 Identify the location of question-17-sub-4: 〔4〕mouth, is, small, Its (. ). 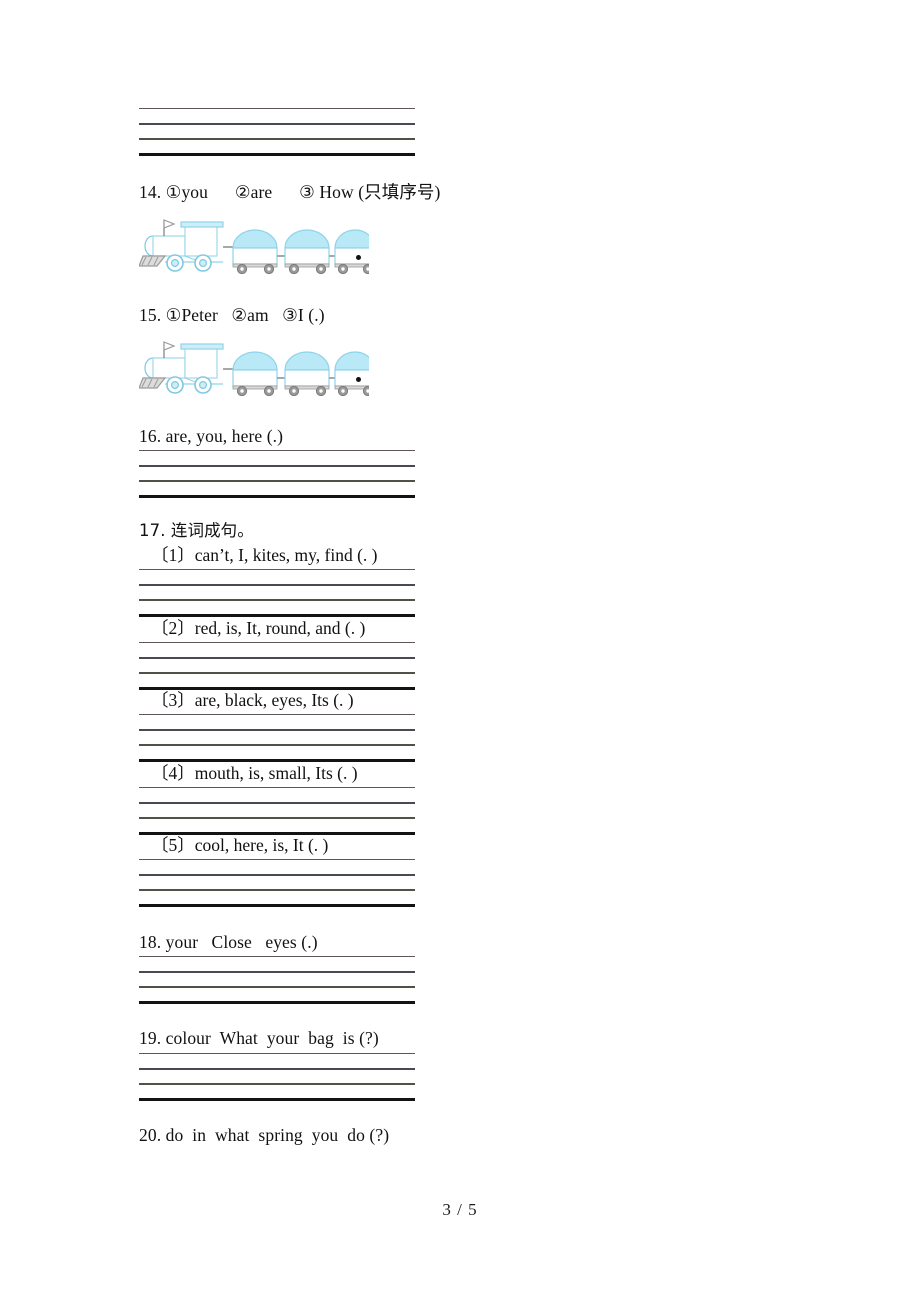
(248, 774).